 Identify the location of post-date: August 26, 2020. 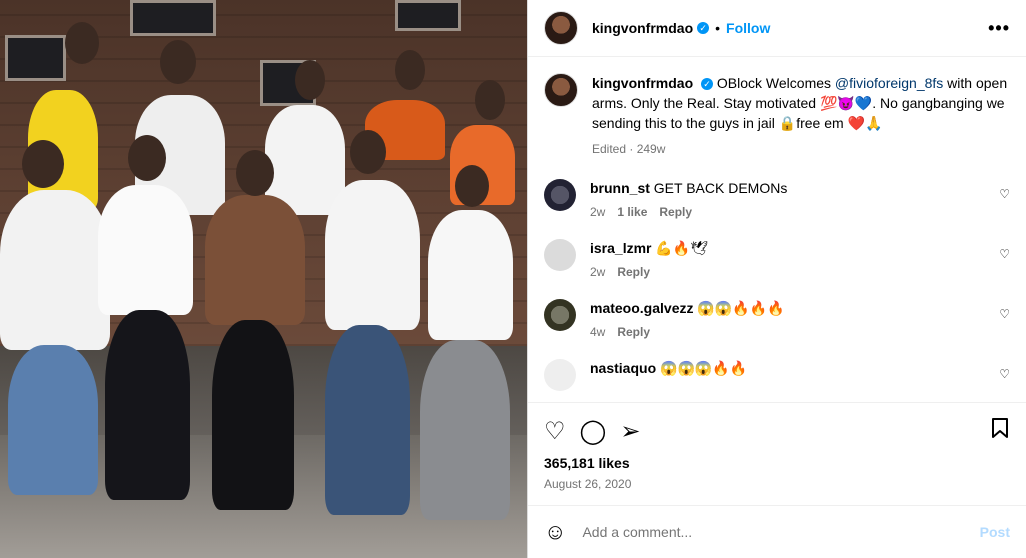
(588, 484).